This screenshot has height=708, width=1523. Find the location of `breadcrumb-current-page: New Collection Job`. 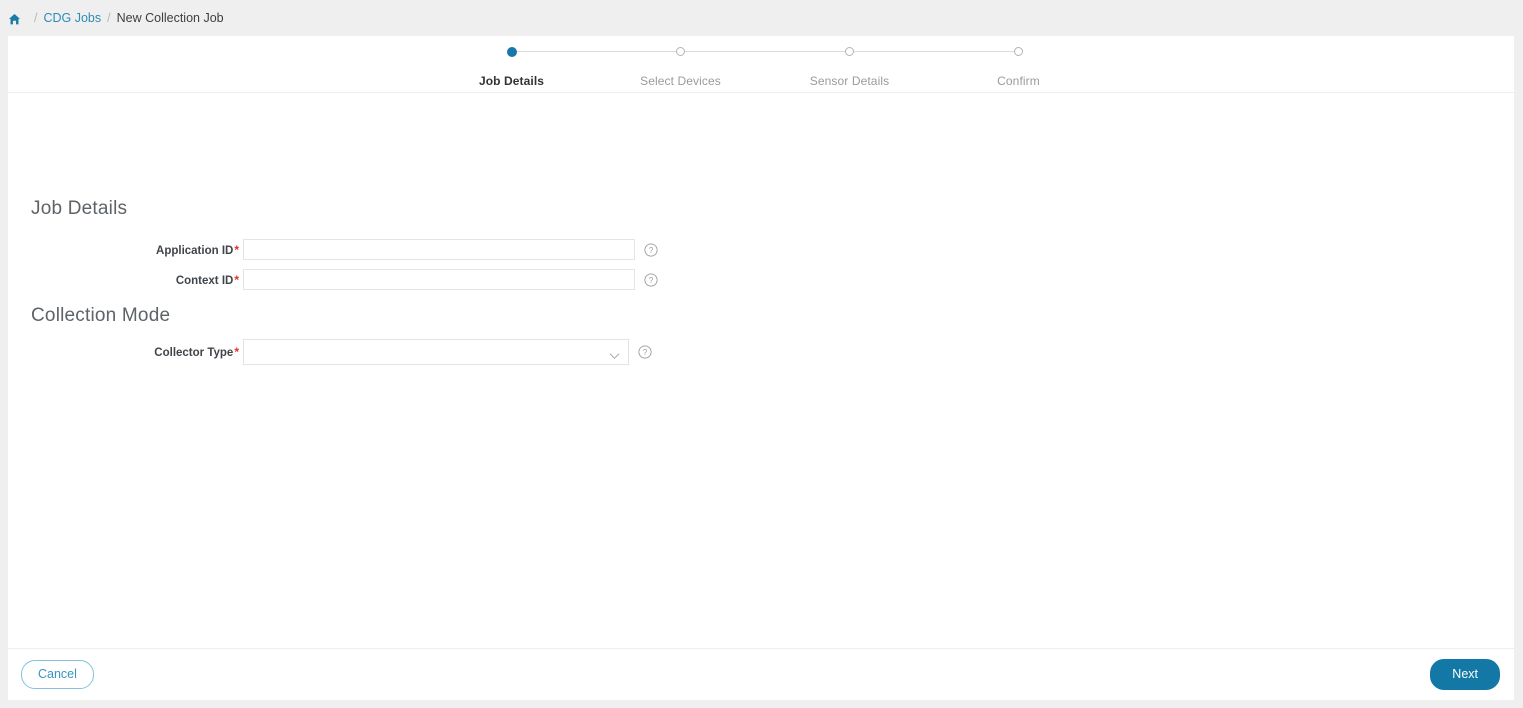

breadcrumb-current-page: New Collection Job is located at coordinates (170, 18).